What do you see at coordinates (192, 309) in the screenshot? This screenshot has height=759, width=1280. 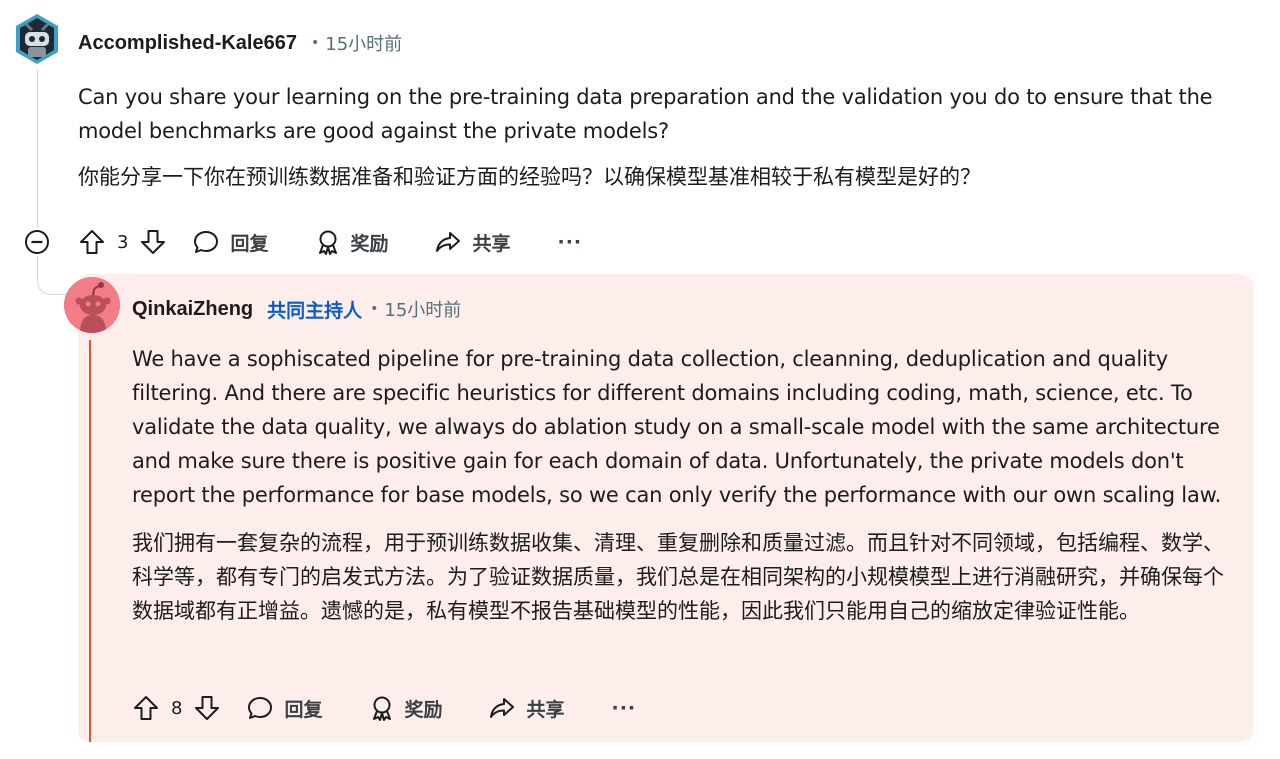 I see `username: QinkaiZheng` at bounding box center [192, 309].